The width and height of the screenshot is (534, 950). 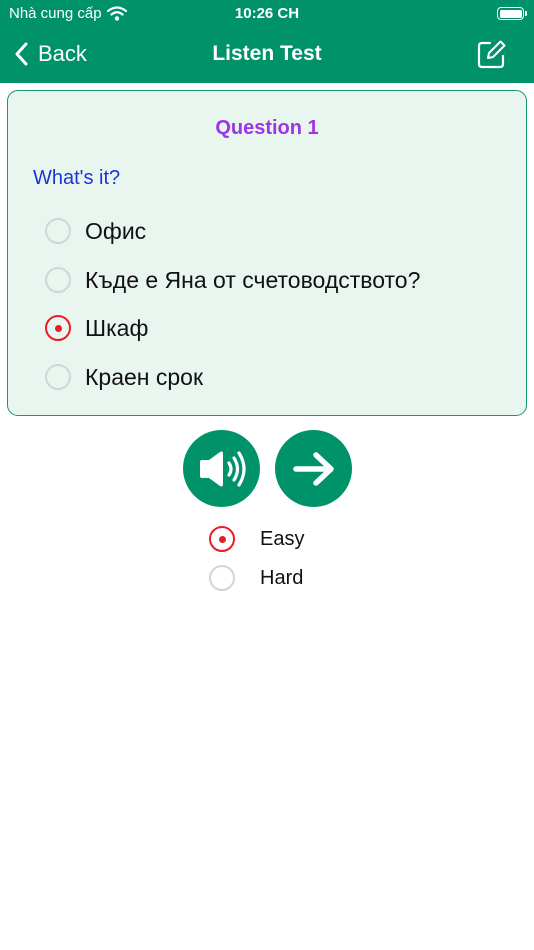 I want to click on play-audio-button, so click(x=221, y=468).